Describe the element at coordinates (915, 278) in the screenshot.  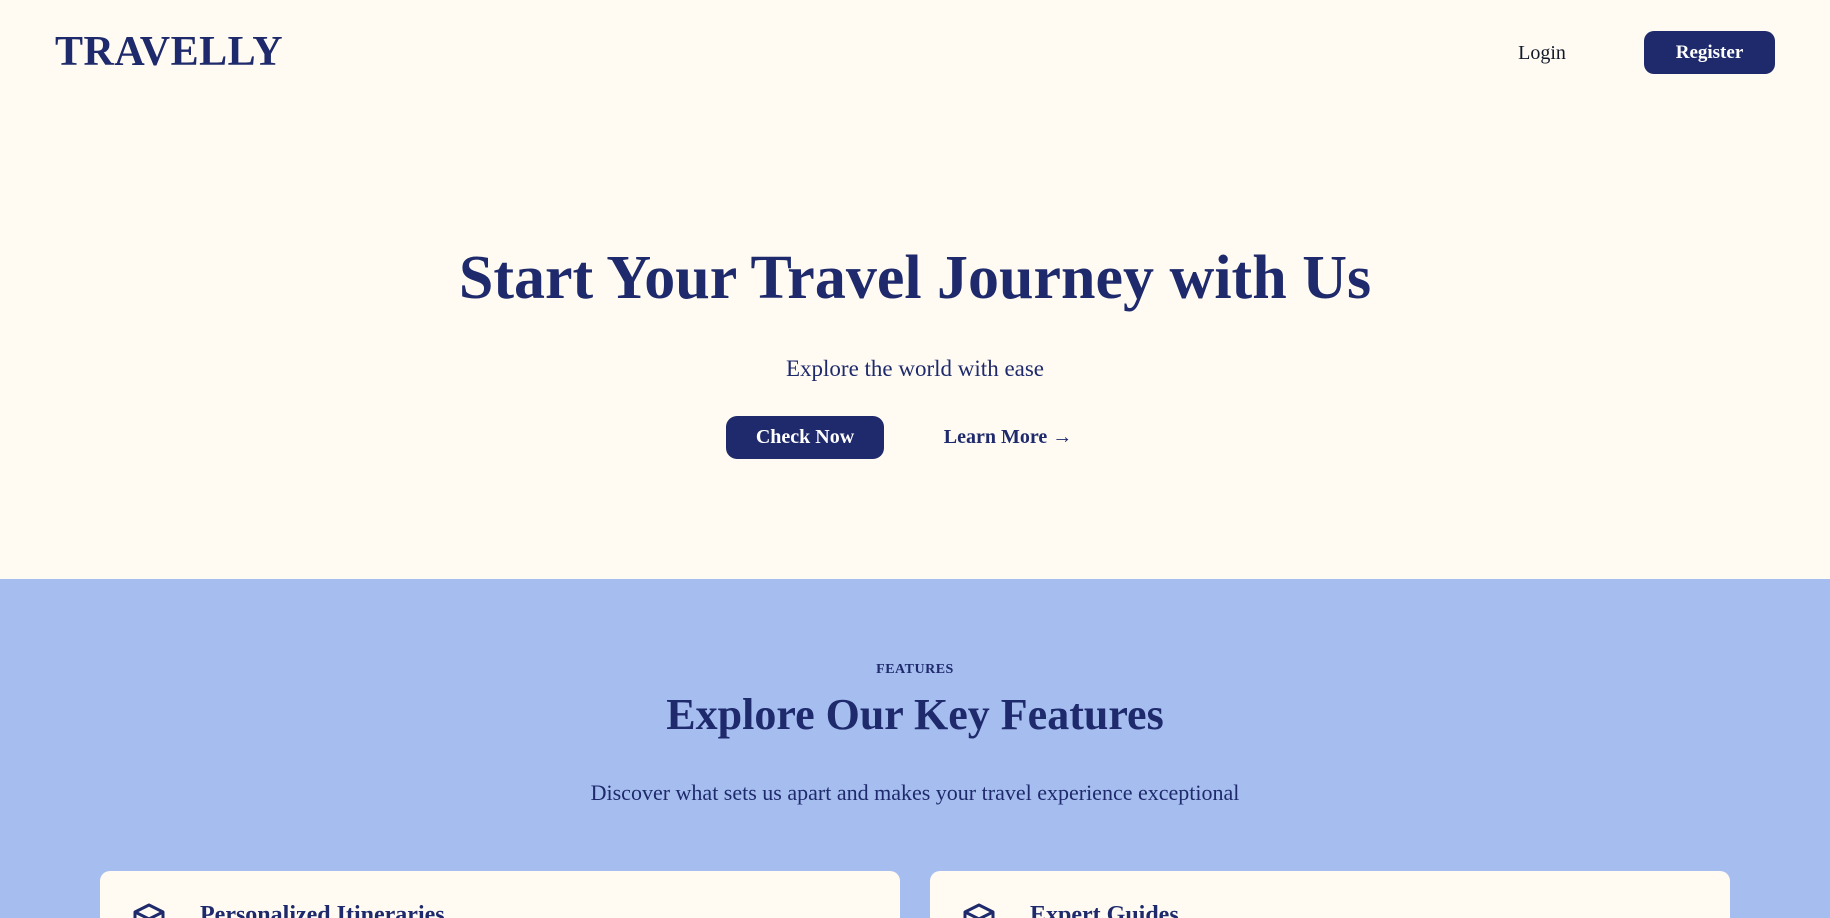
I see `hero-title: Start Your Travel Journey with Us` at that location.